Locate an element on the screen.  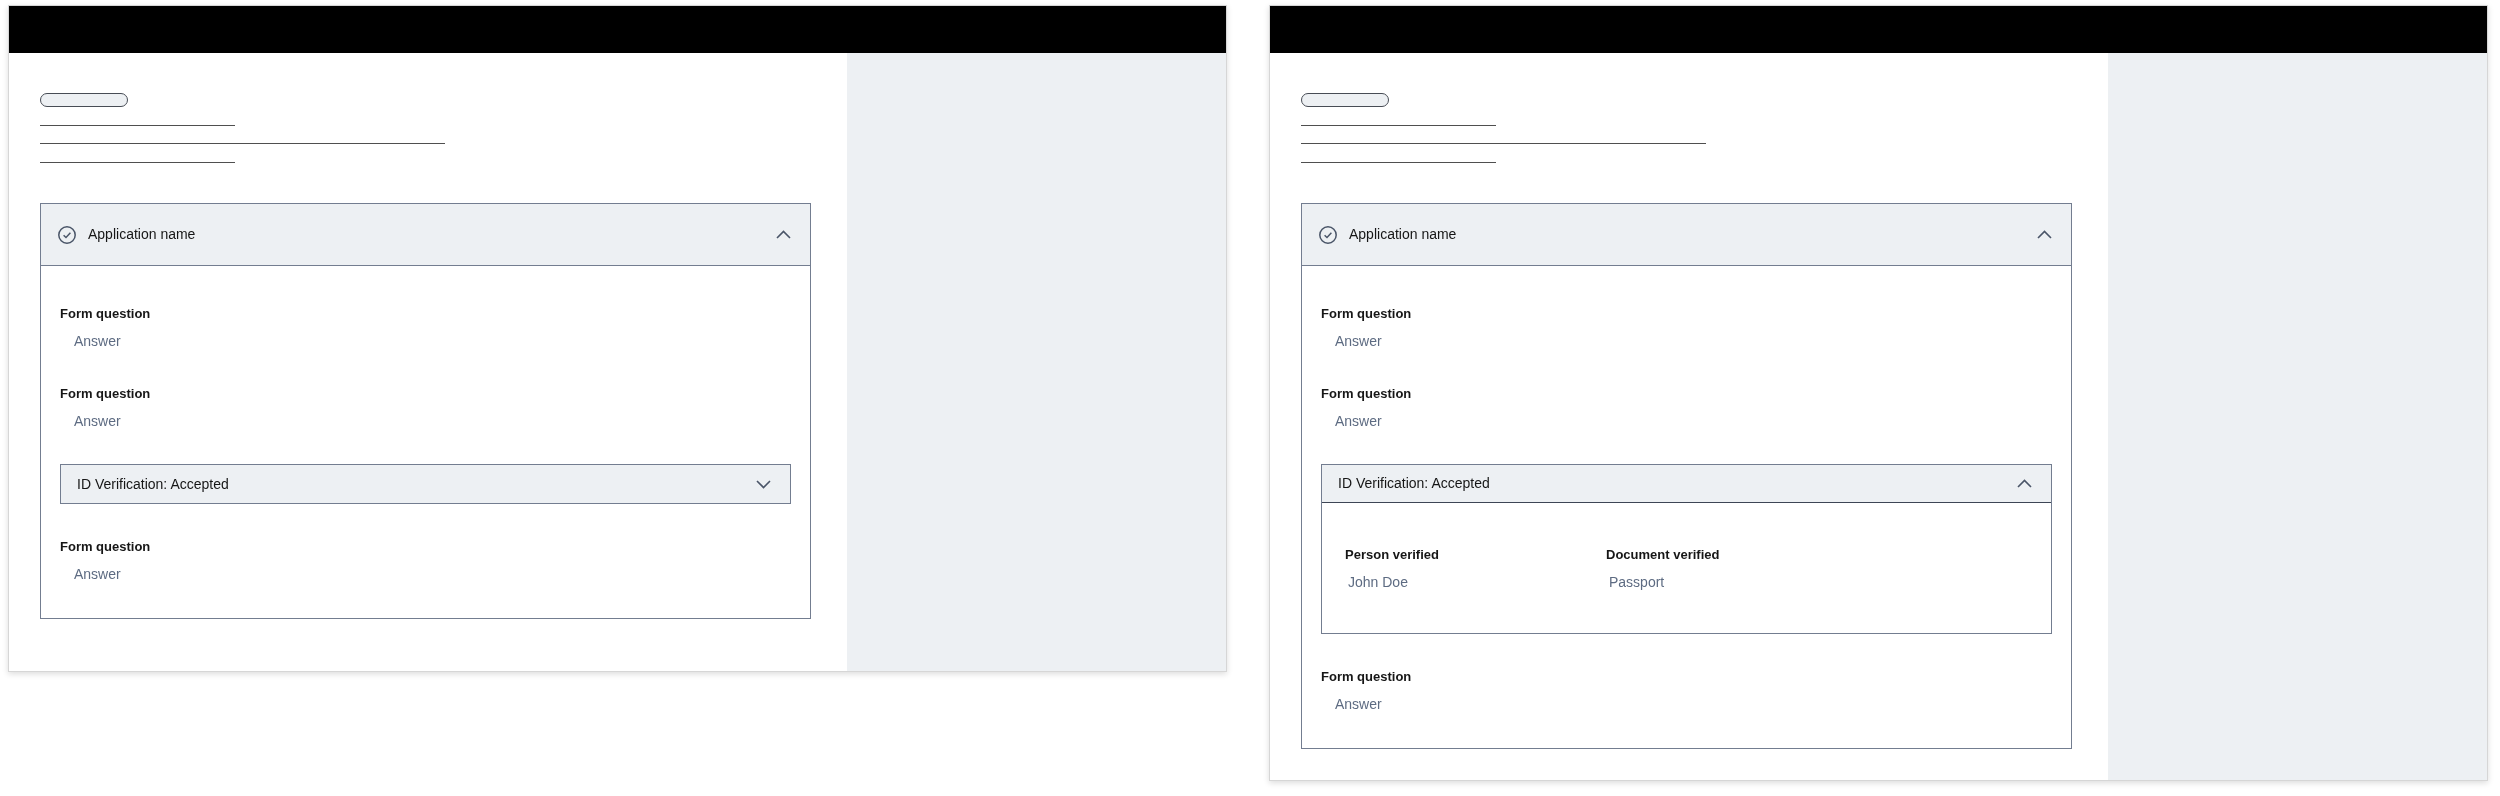
field-label: Person verified is located at coordinates (1392, 555).